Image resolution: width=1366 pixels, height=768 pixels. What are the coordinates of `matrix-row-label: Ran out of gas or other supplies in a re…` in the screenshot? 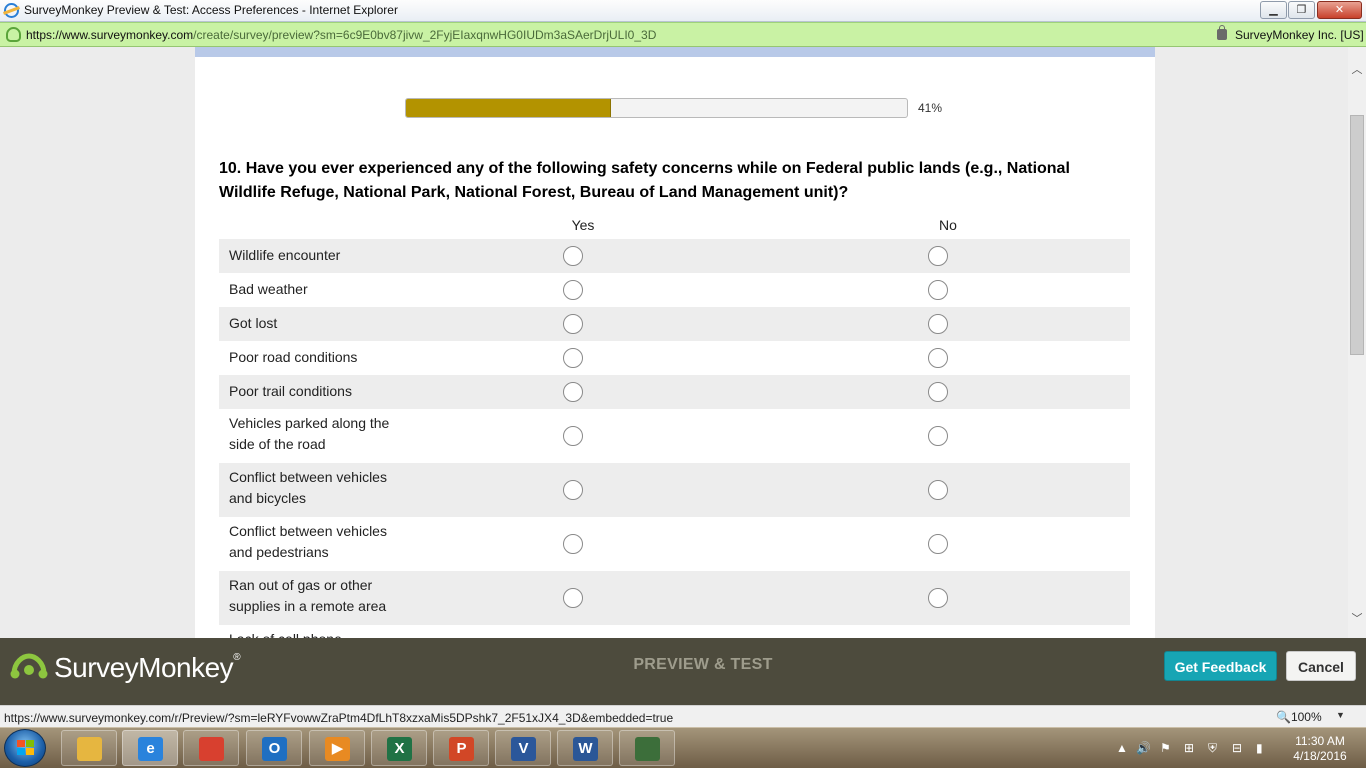 It's located at (308, 595).